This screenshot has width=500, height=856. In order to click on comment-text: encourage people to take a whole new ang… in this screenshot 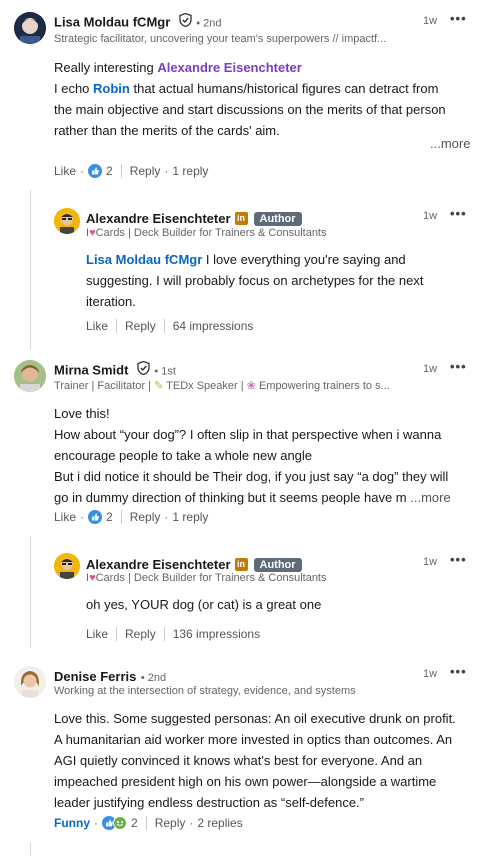, I will do `click(183, 455)`.